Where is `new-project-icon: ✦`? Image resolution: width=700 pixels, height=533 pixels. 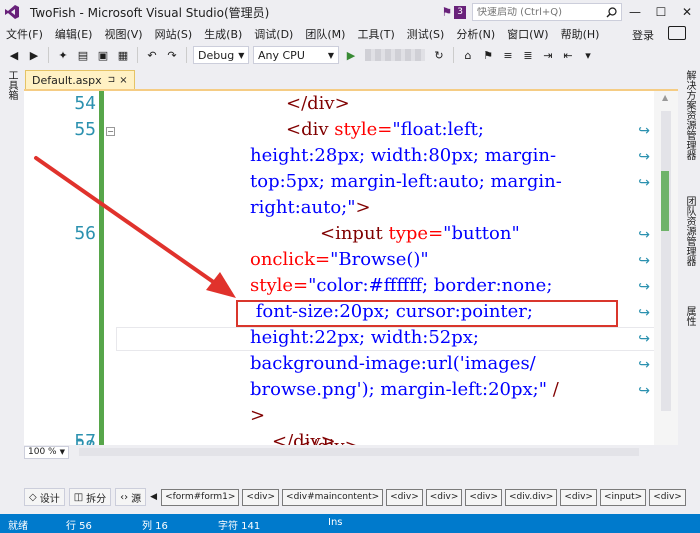
new-project-icon: ✦ is located at coordinates (63, 55).